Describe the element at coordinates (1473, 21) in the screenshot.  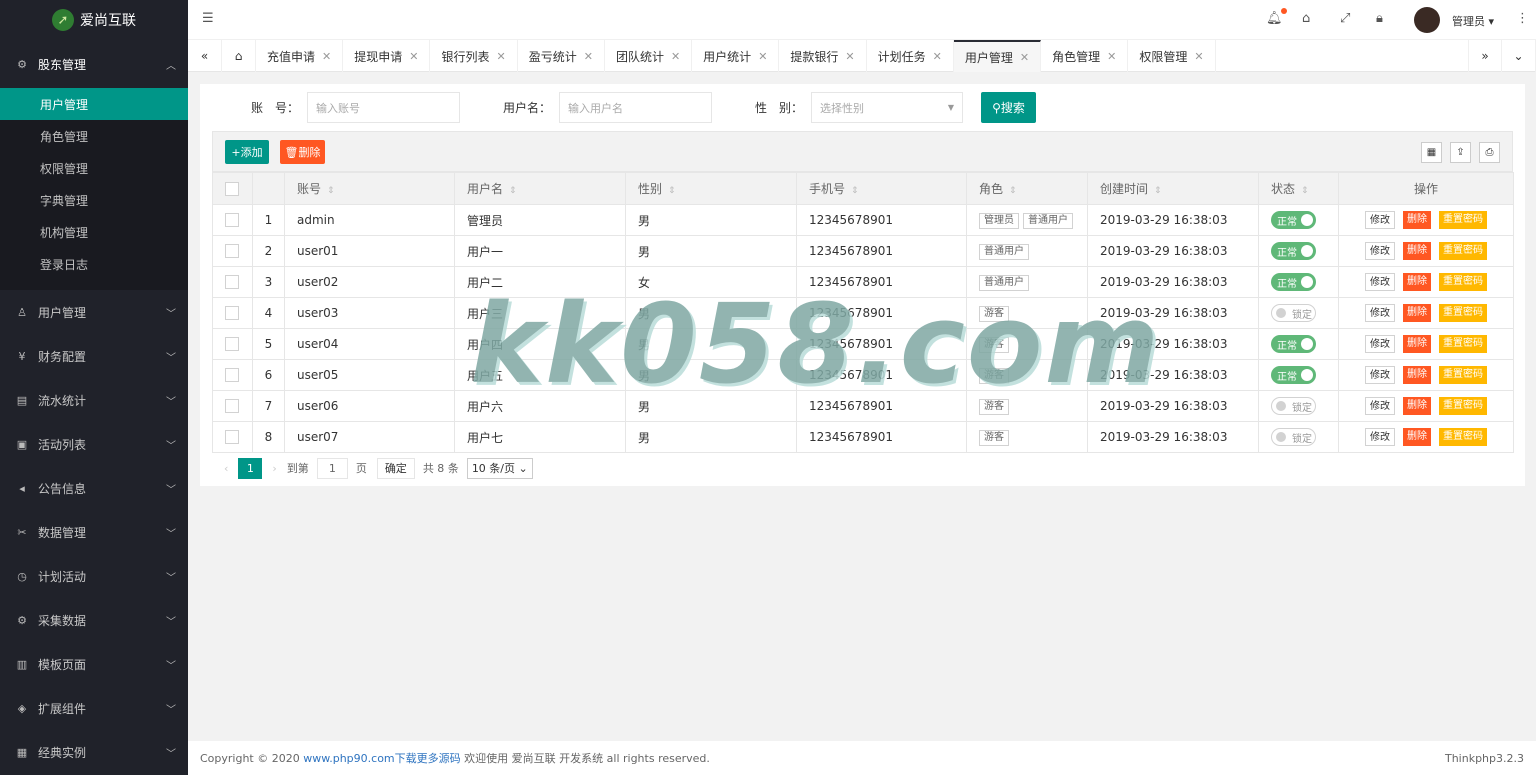
I see `user-menu: 管理员 ▾` at that location.